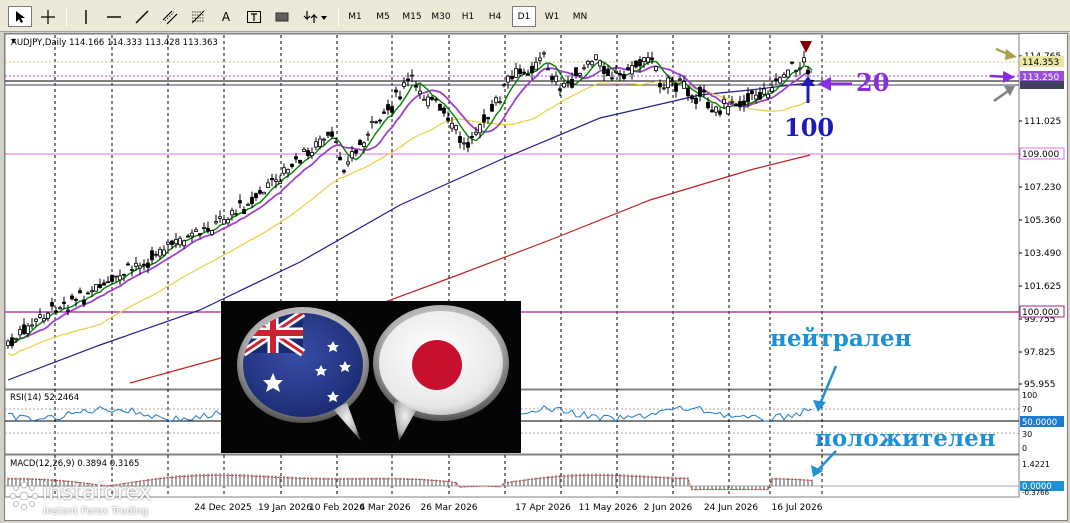 This screenshot has width=1070, height=523. What do you see at coordinates (841, 338) in the screenshot?
I see `annotation-rsi-neutral: нейтрален` at bounding box center [841, 338].